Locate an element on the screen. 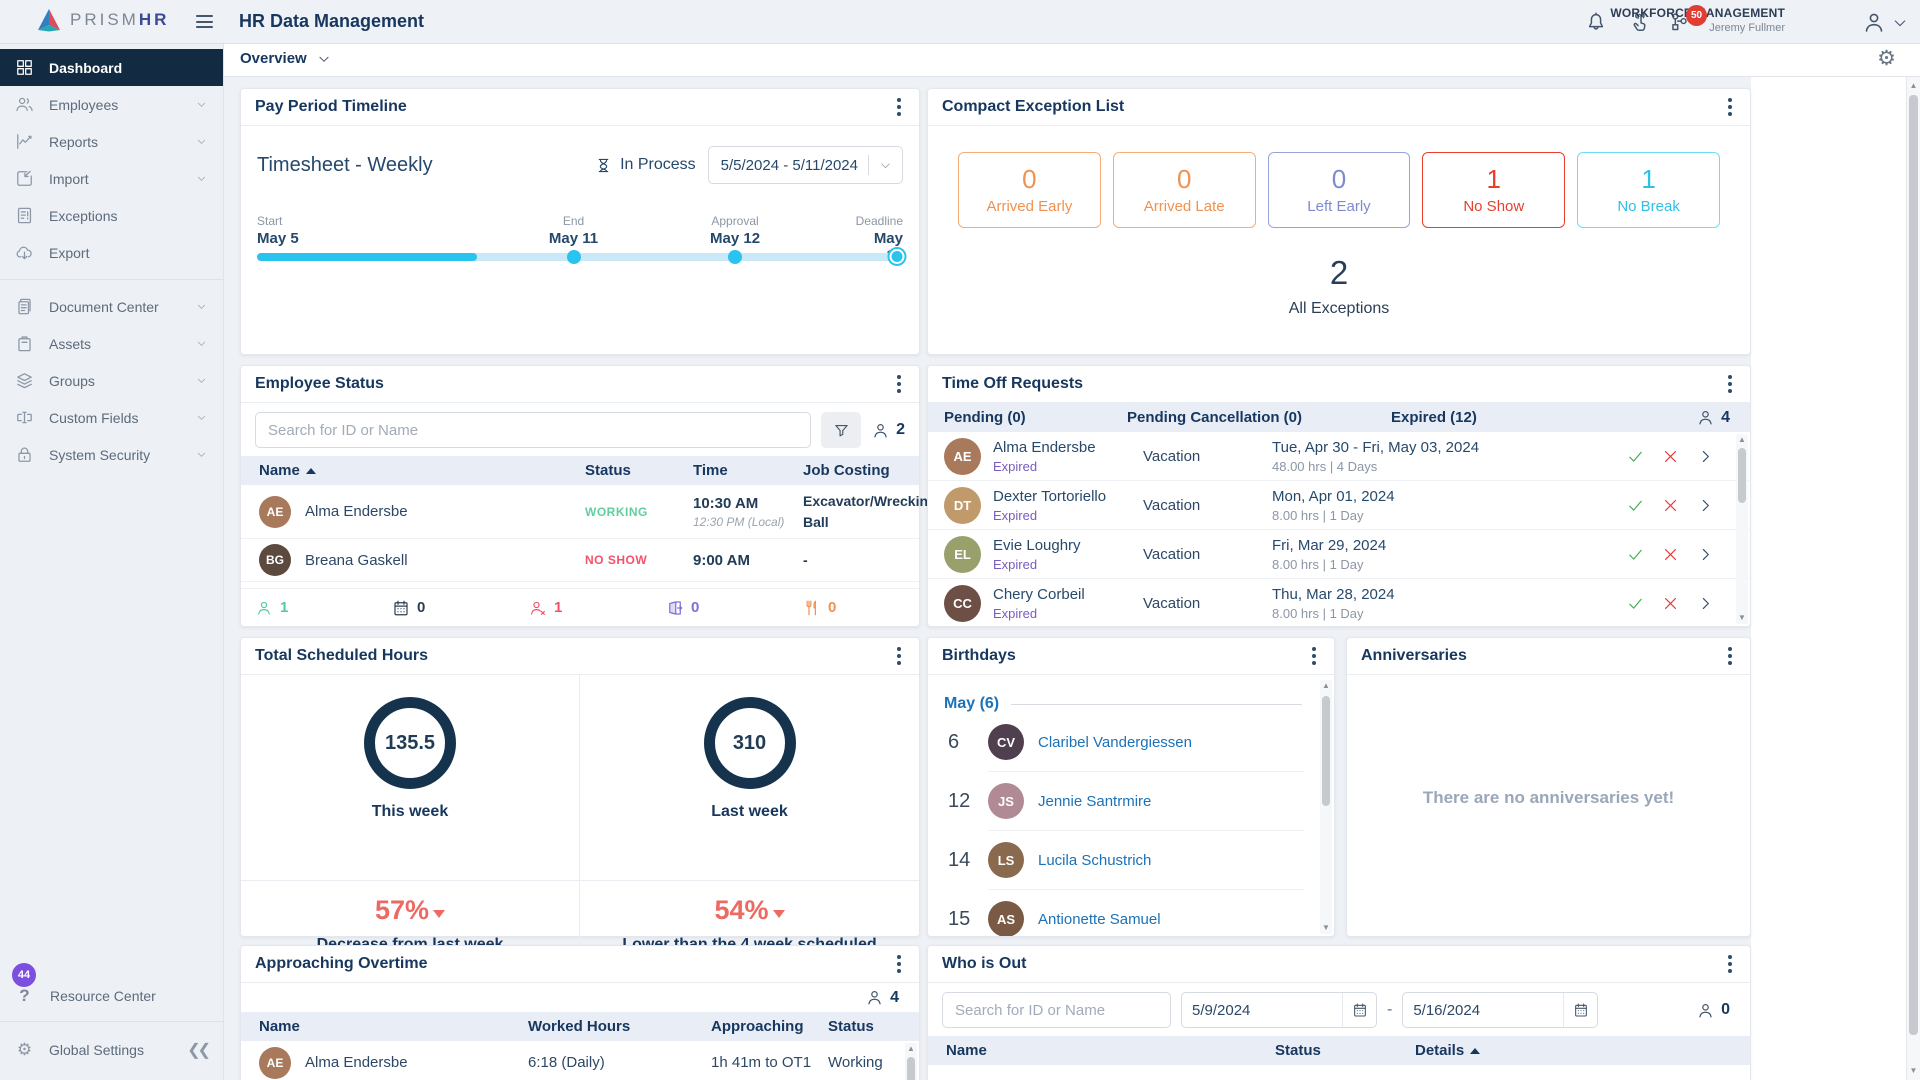 This screenshot has width=1920, height=1080. timeline-dot-approval is located at coordinates (735, 257).